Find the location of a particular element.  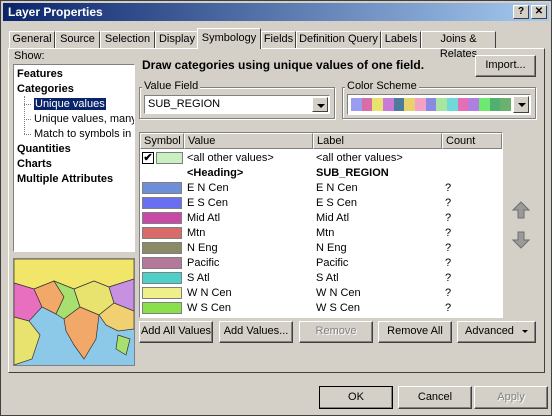

tab-fields: Fields is located at coordinates (278, 39).